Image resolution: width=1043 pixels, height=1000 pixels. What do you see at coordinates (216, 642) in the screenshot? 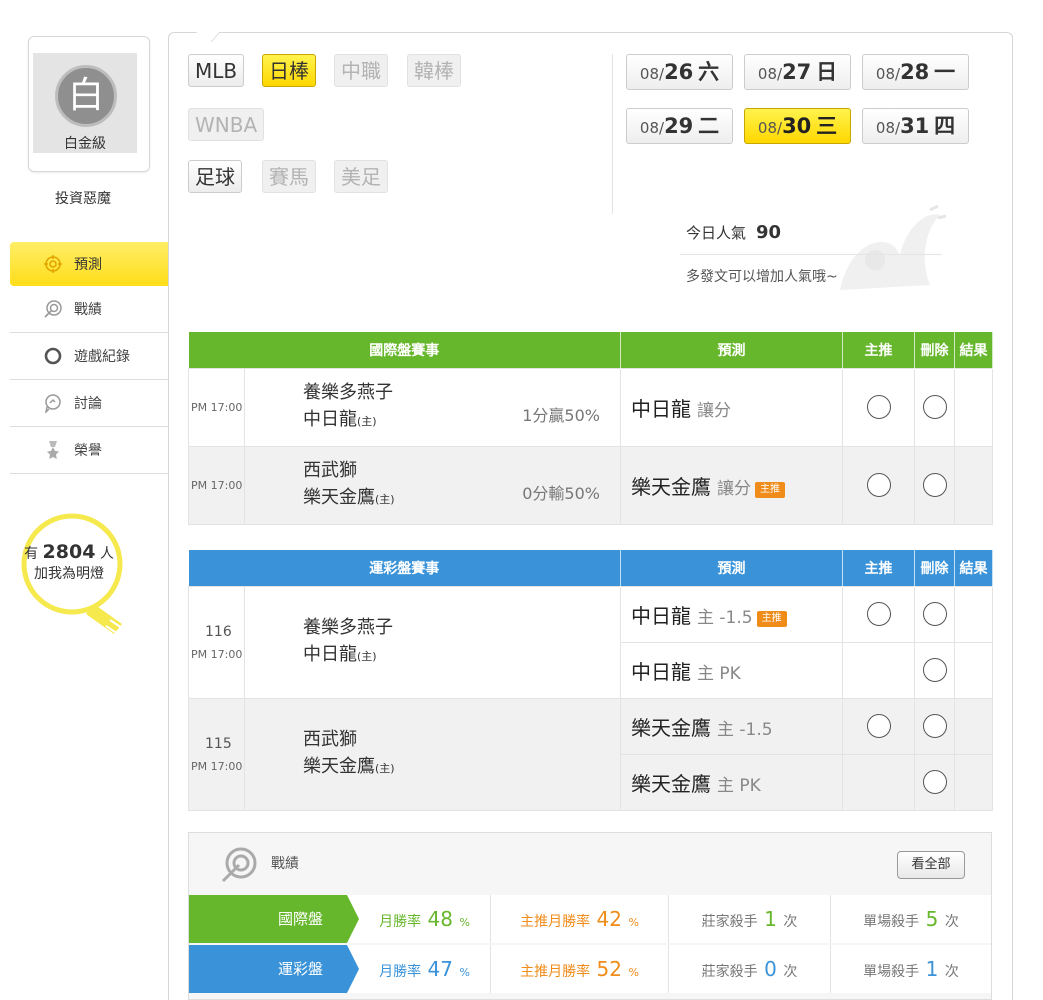
I see `game-time: 116 PM 17:00` at bounding box center [216, 642].